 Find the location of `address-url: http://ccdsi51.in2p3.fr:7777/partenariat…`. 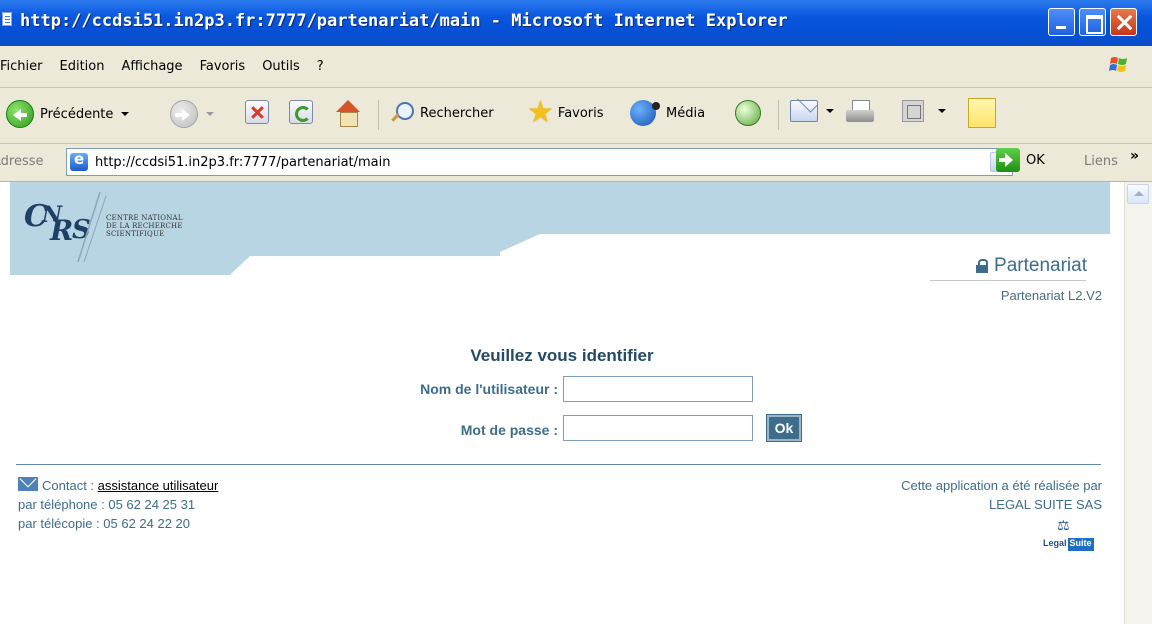

address-url: http://ccdsi51.in2p3.fr:7777/partenariat… is located at coordinates (243, 162).